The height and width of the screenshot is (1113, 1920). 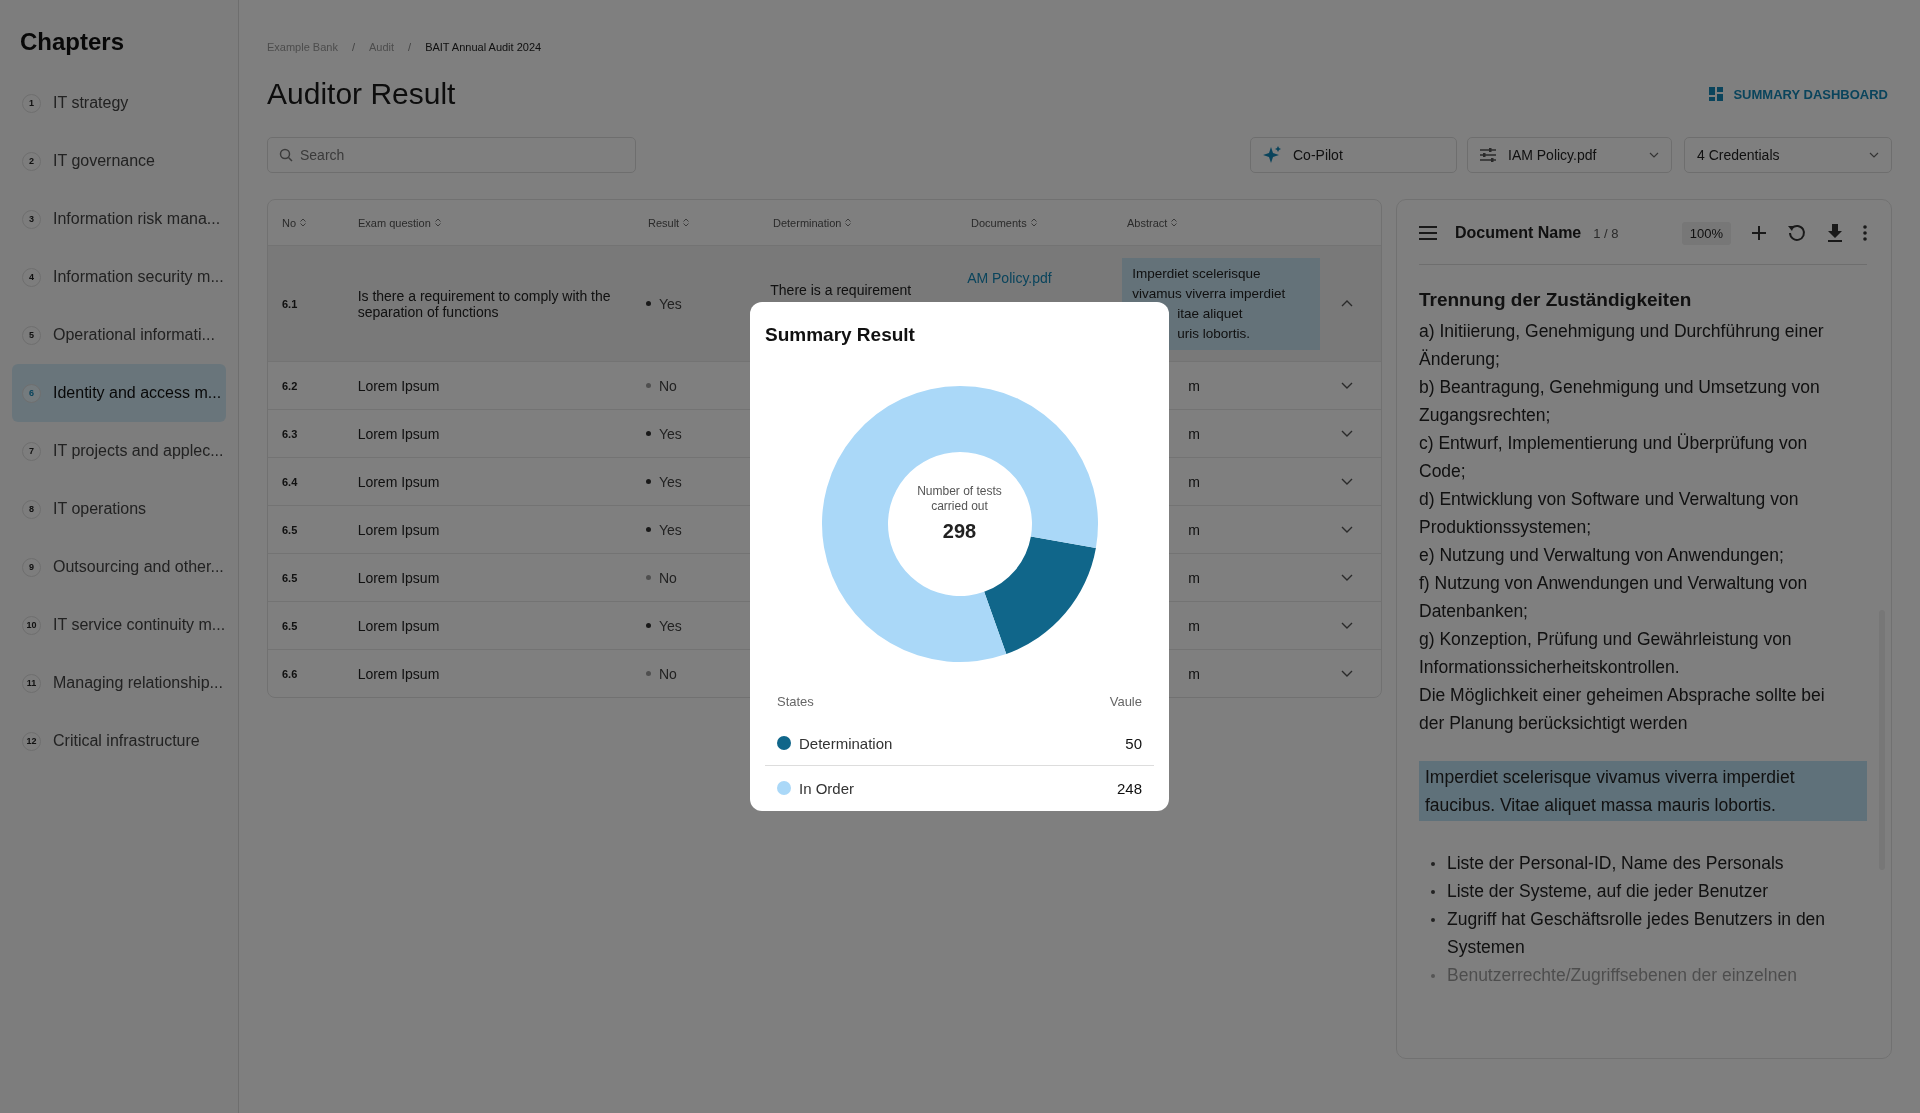 What do you see at coordinates (1637, 933) in the screenshot?
I see `list-item: Zugriff hat Geschäftsrolle jedes Benutzers in den Systemen` at bounding box center [1637, 933].